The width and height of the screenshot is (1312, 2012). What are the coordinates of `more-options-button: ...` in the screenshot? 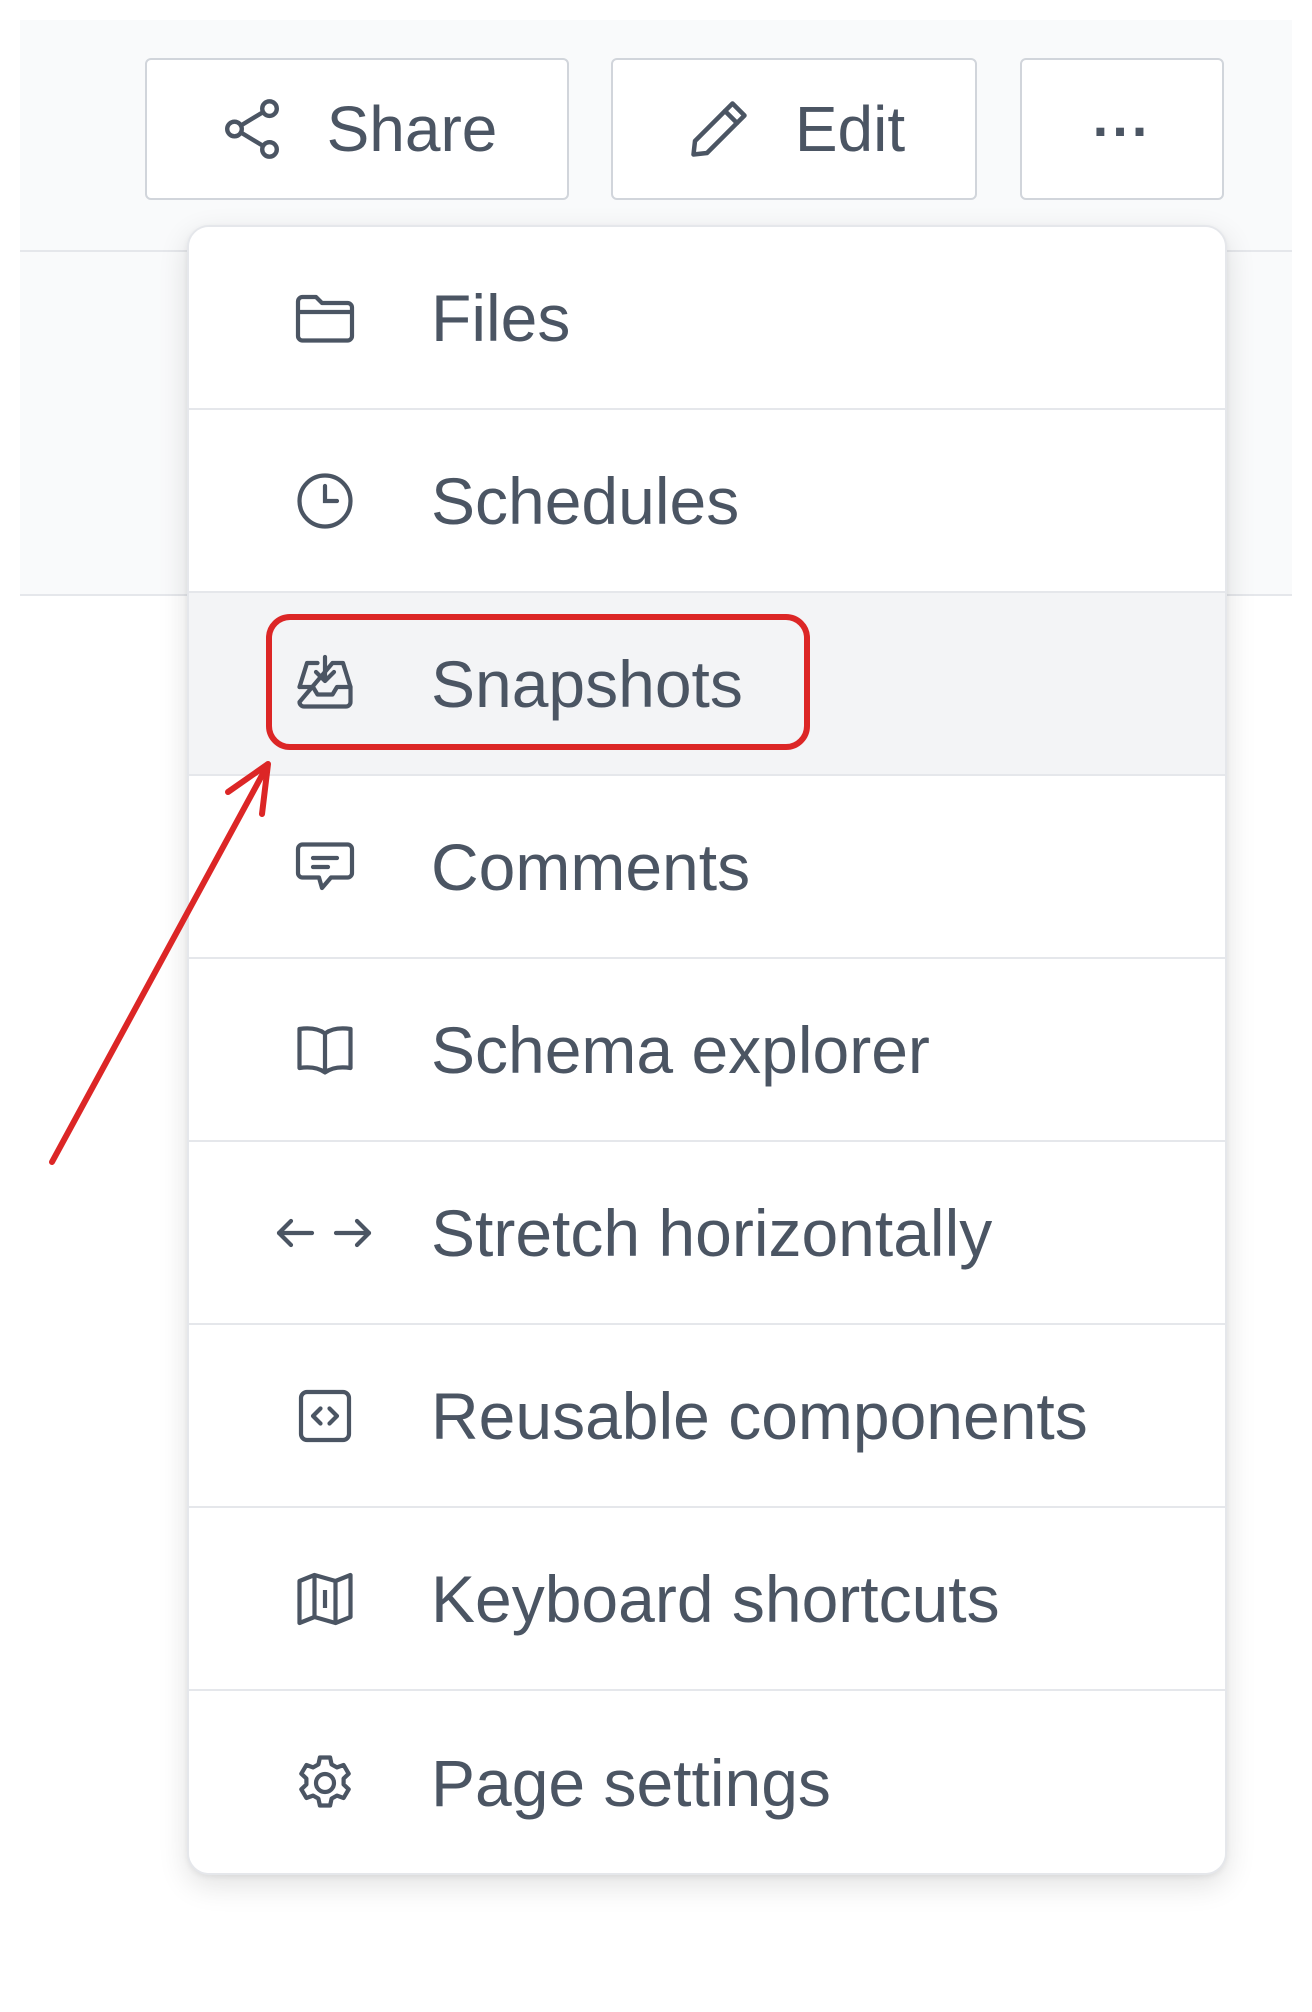 It's located at (1122, 129).